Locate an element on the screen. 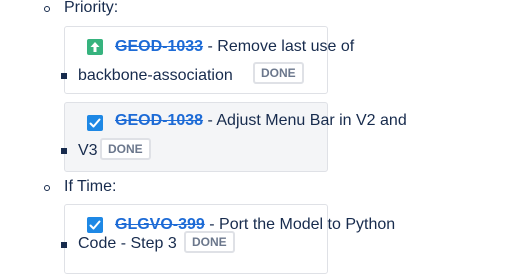 The height and width of the screenshot is (274, 521). issue-summary: V3 is located at coordinates (88, 150).